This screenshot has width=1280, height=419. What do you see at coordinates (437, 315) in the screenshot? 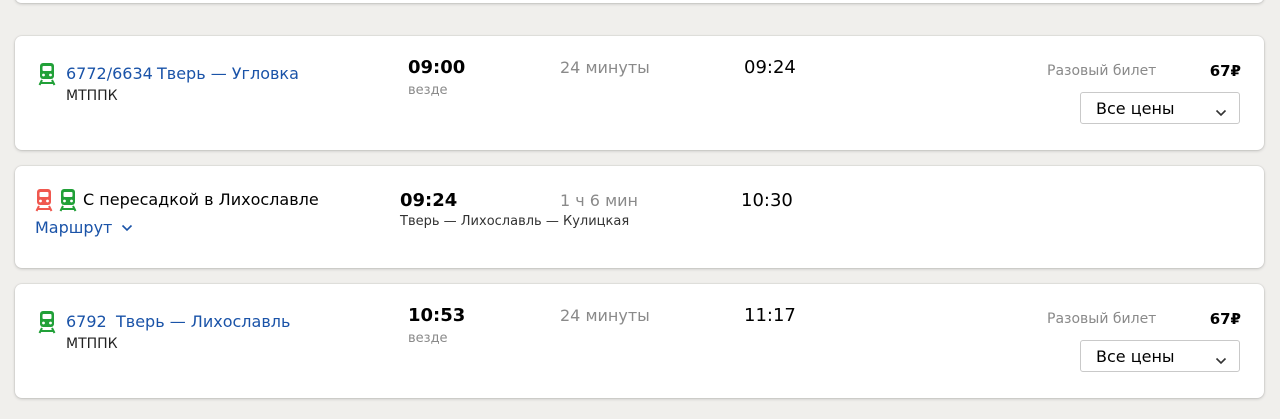
I see `departure-time: 10:53` at bounding box center [437, 315].